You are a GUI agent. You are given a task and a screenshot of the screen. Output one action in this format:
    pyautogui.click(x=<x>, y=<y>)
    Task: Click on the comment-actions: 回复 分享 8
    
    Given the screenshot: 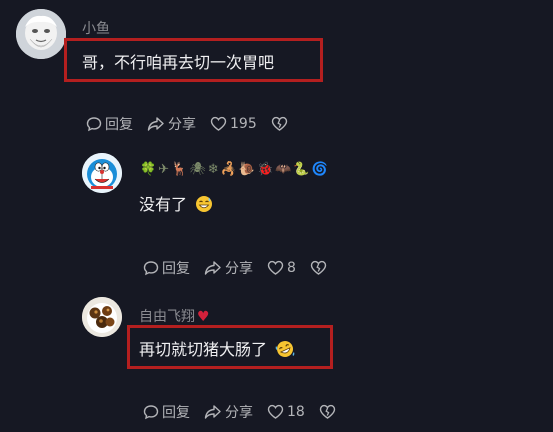 What is the action you would take?
    pyautogui.click(x=243, y=268)
    